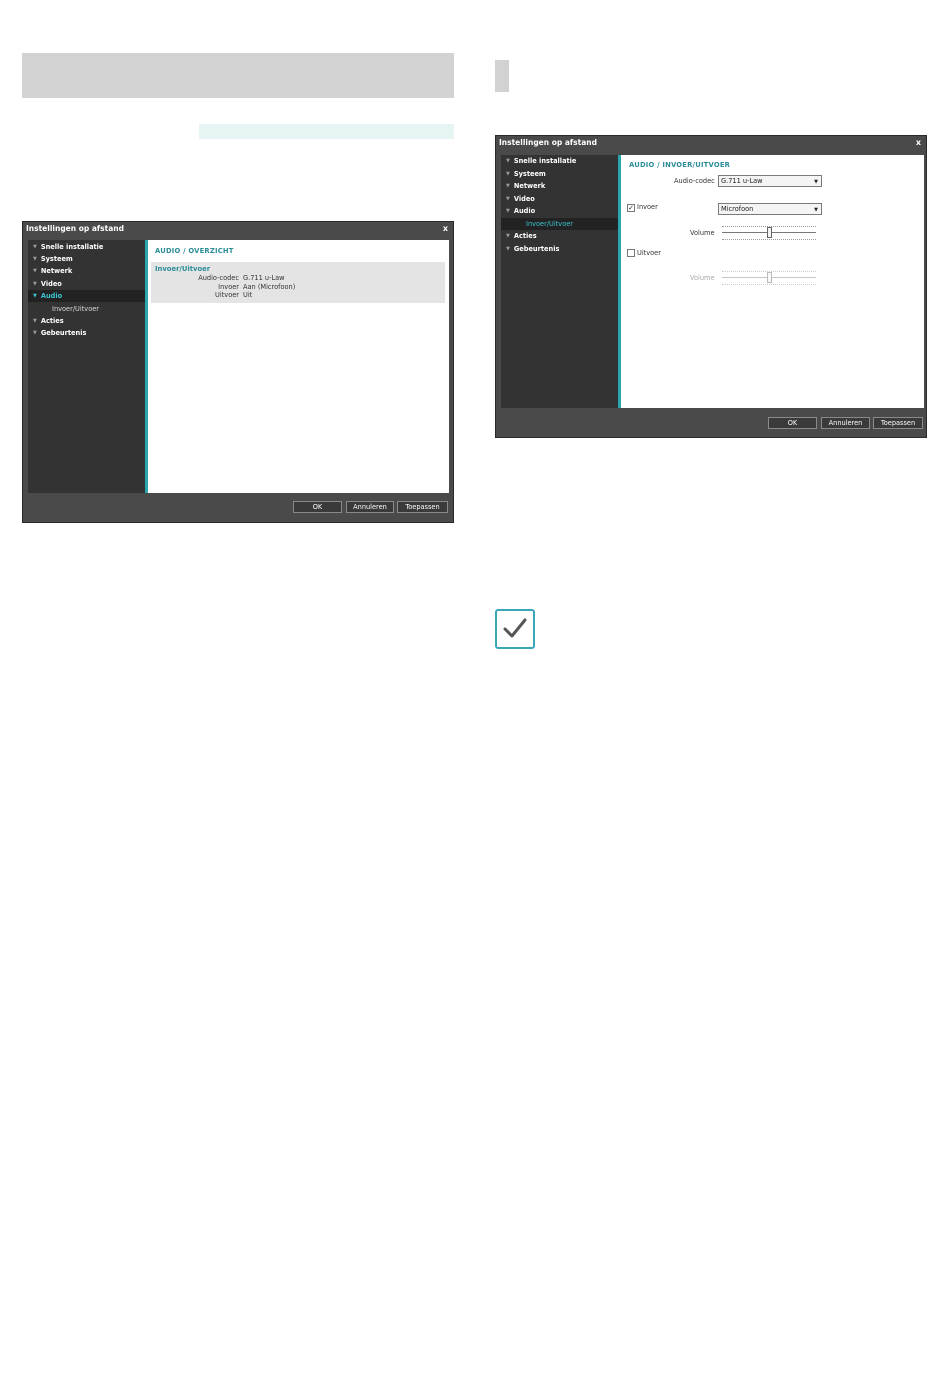 This screenshot has height=1385, width=950. What do you see at coordinates (218, 278) in the screenshot?
I see `overview-label-audio-codec: Audio-codec` at bounding box center [218, 278].